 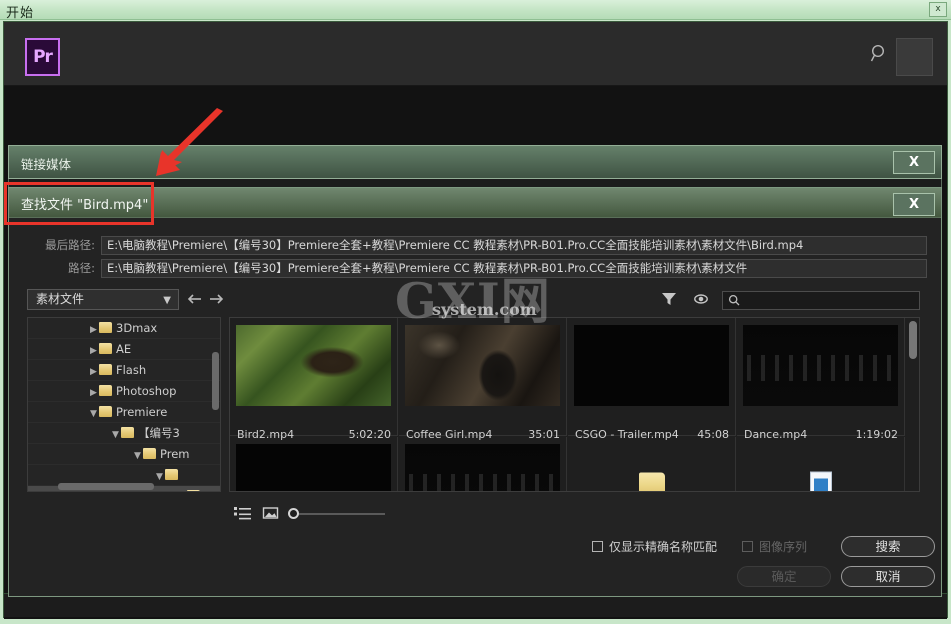 What do you see at coordinates (783, 547) in the screenshot?
I see `image-sequence-label: 图像序列` at bounding box center [783, 547].